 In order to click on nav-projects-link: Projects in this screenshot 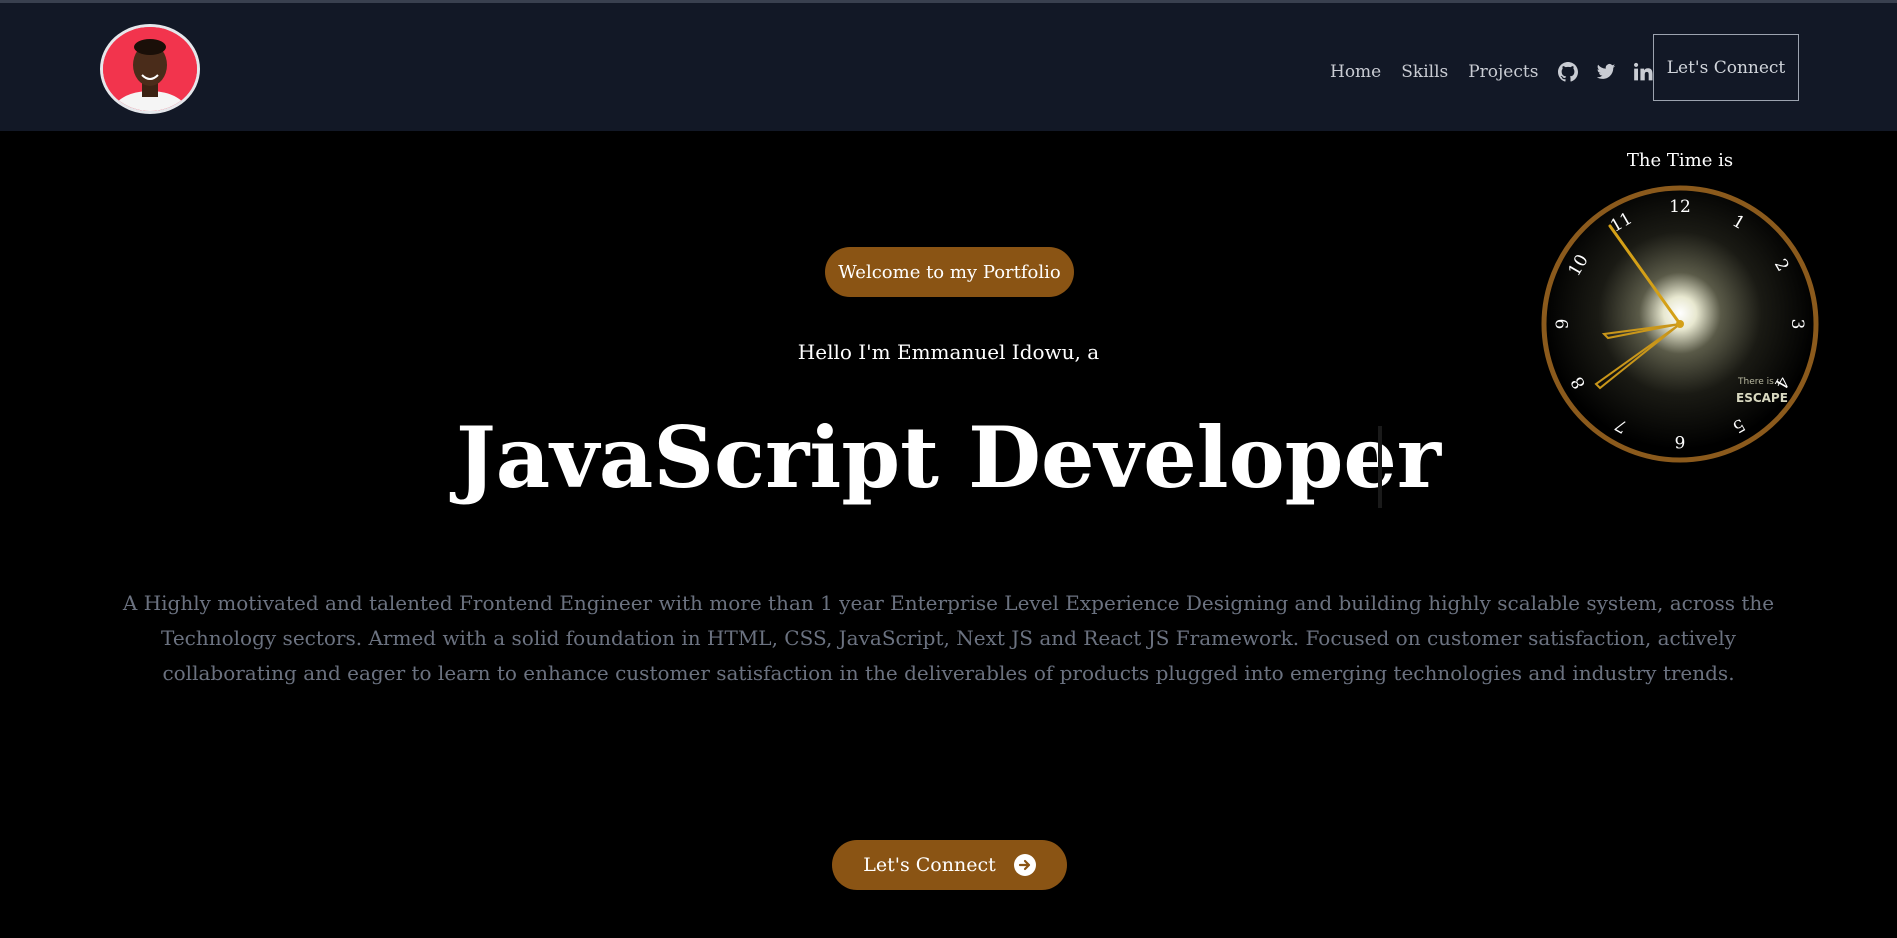, I will do `click(1503, 72)`.